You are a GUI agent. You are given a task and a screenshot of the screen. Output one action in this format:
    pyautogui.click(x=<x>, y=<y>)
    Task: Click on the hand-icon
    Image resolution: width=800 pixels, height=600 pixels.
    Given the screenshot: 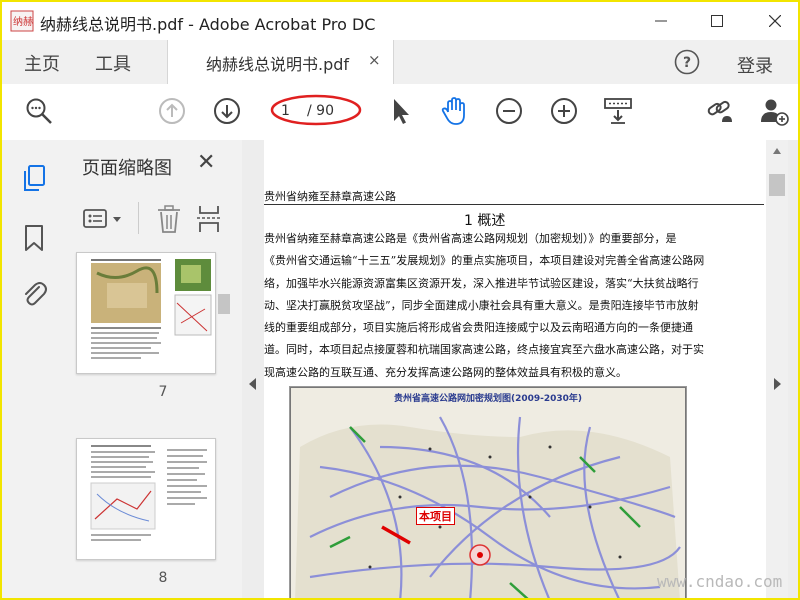 What is the action you would take?
    pyautogui.click(x=453, y=111)
    